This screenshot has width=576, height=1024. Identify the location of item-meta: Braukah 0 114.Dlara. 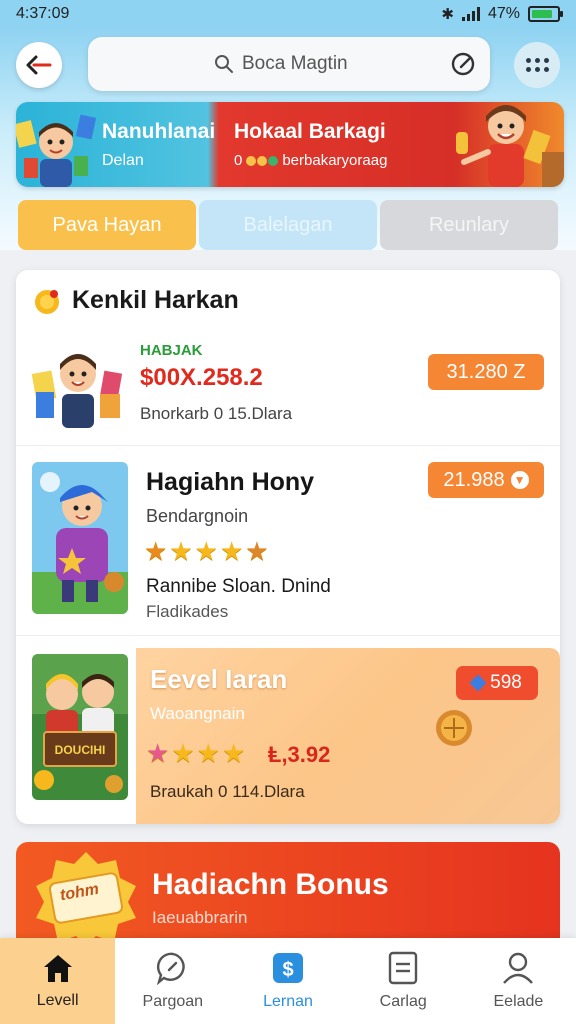
(227, 791).